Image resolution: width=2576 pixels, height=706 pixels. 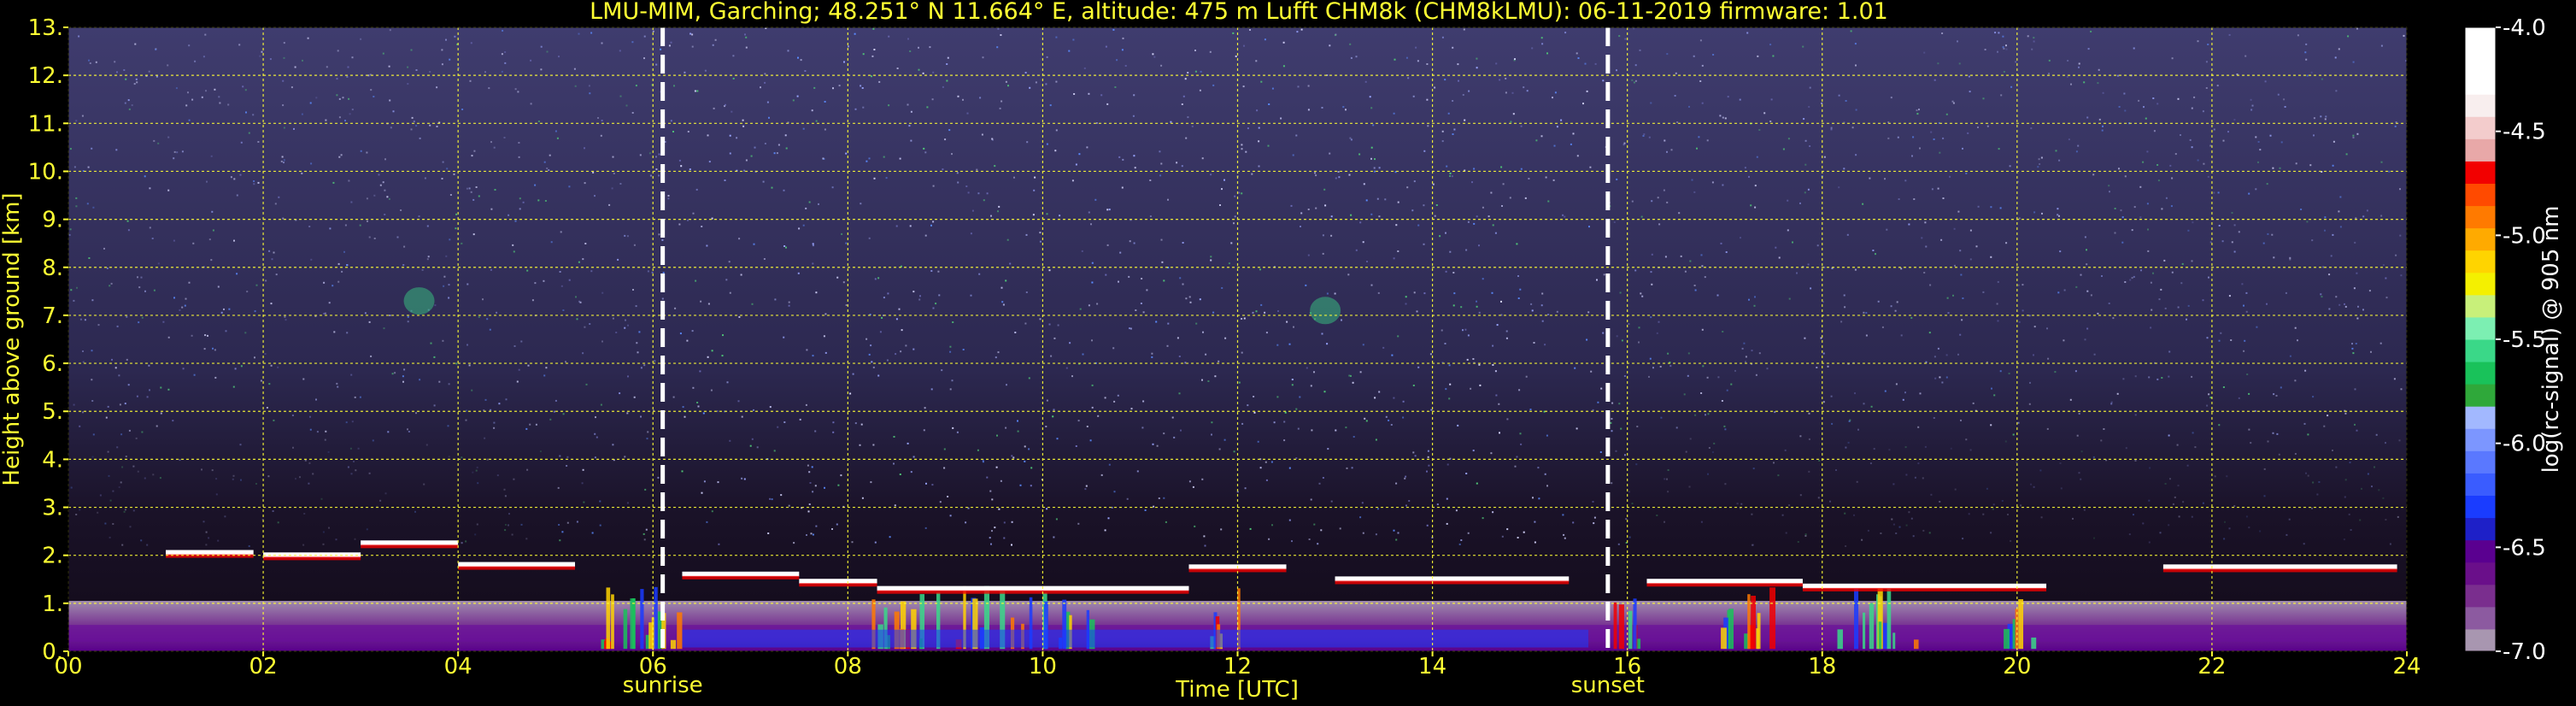 What do you see at coordinates (1135, 638) in the screenshot?
I see `daytime-aerosol-layer` at bounding box center [1135, 638].